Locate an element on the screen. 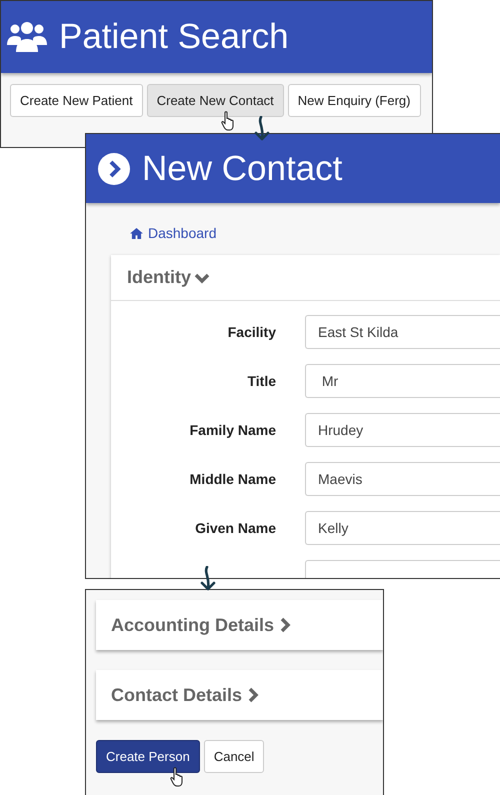  section-header: Accounting Details is located at coordinates (239, 625).